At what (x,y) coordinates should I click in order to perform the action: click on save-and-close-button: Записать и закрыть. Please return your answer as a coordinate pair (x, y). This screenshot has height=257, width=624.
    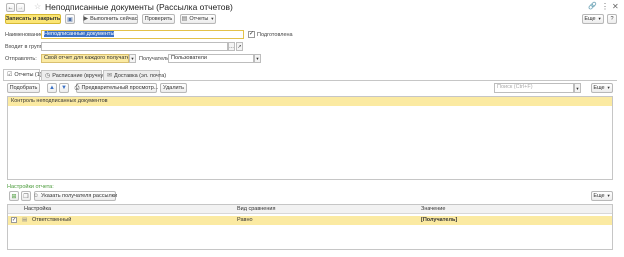
    Looking at the image, I should click on (33, 19).